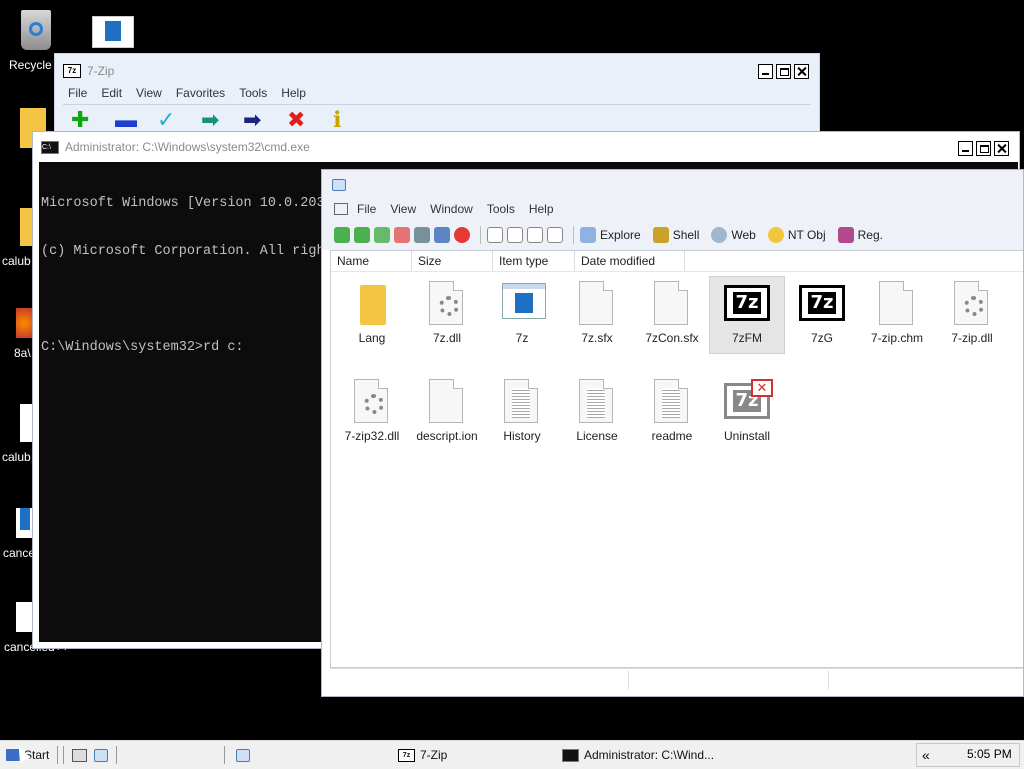  I want to click on add-icon: ✚, so click(80, 120).